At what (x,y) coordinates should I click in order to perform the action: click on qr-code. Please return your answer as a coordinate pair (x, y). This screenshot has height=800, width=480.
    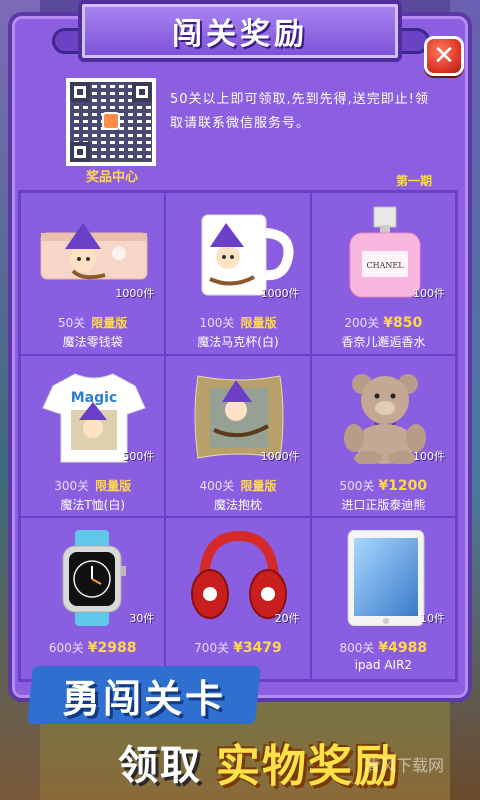
    Looking at the image, I should click on (111, 122).